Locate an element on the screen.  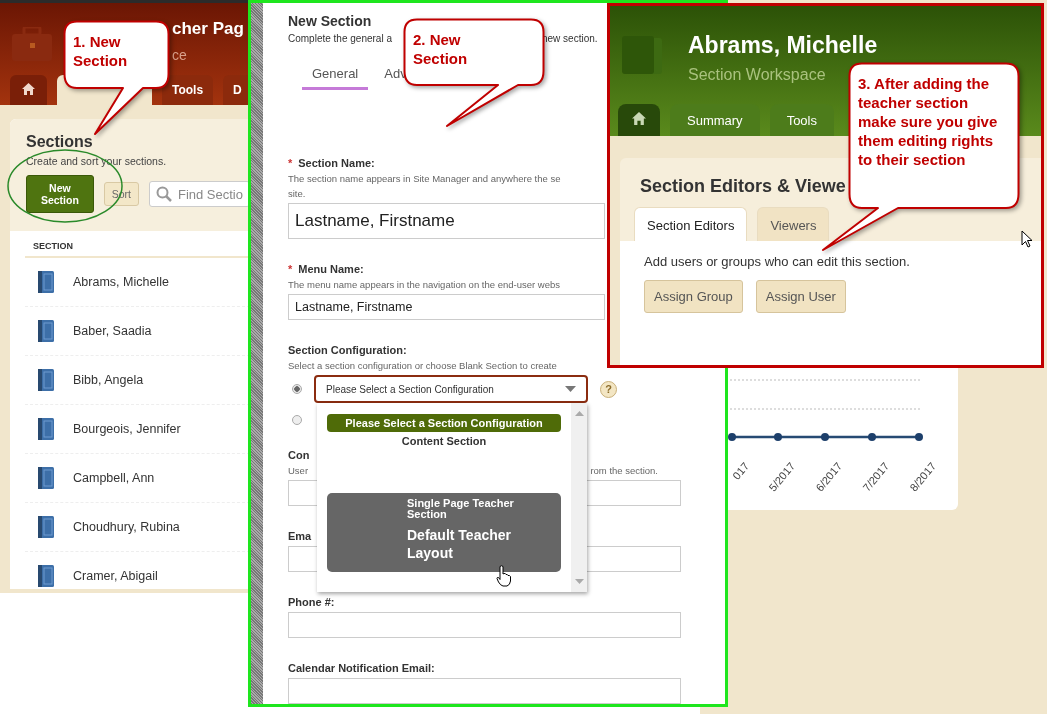
field-label: Section Configuration: is located at coordinates (347, 350).